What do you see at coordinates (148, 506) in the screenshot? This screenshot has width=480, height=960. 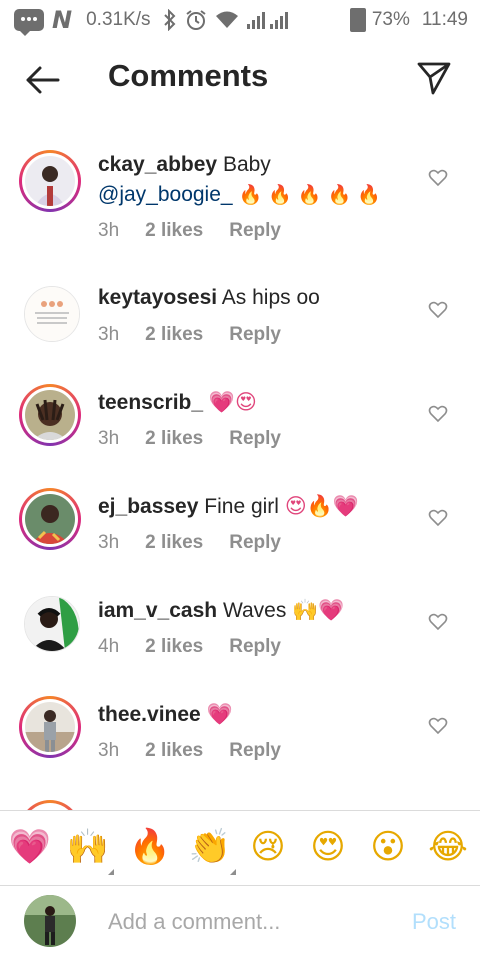 I see `comment-username: ej_bassey` at bounding box center [148, 506].